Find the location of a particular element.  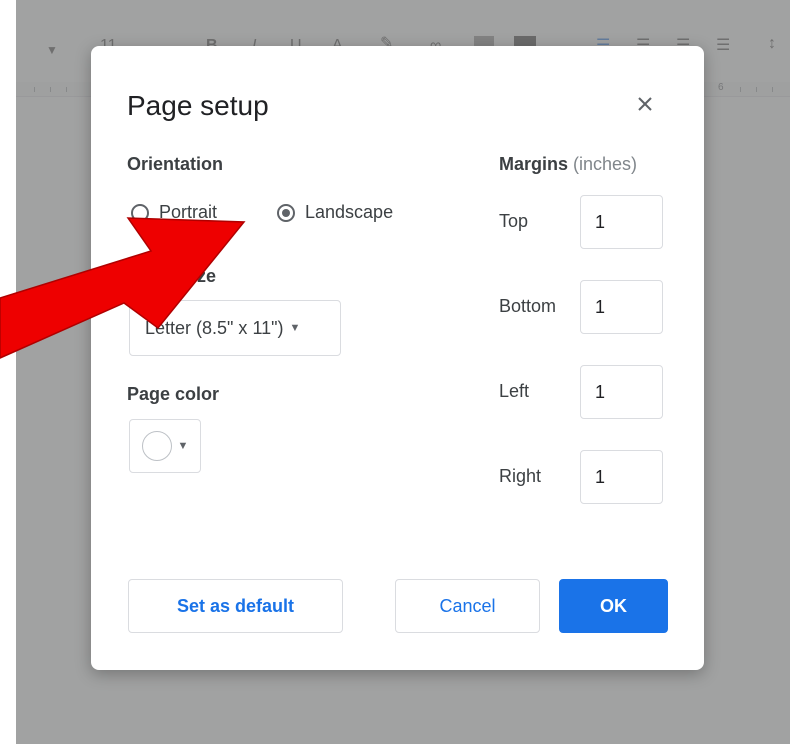

margins-label: Margins (inches) is located at coordinates (568, 164).